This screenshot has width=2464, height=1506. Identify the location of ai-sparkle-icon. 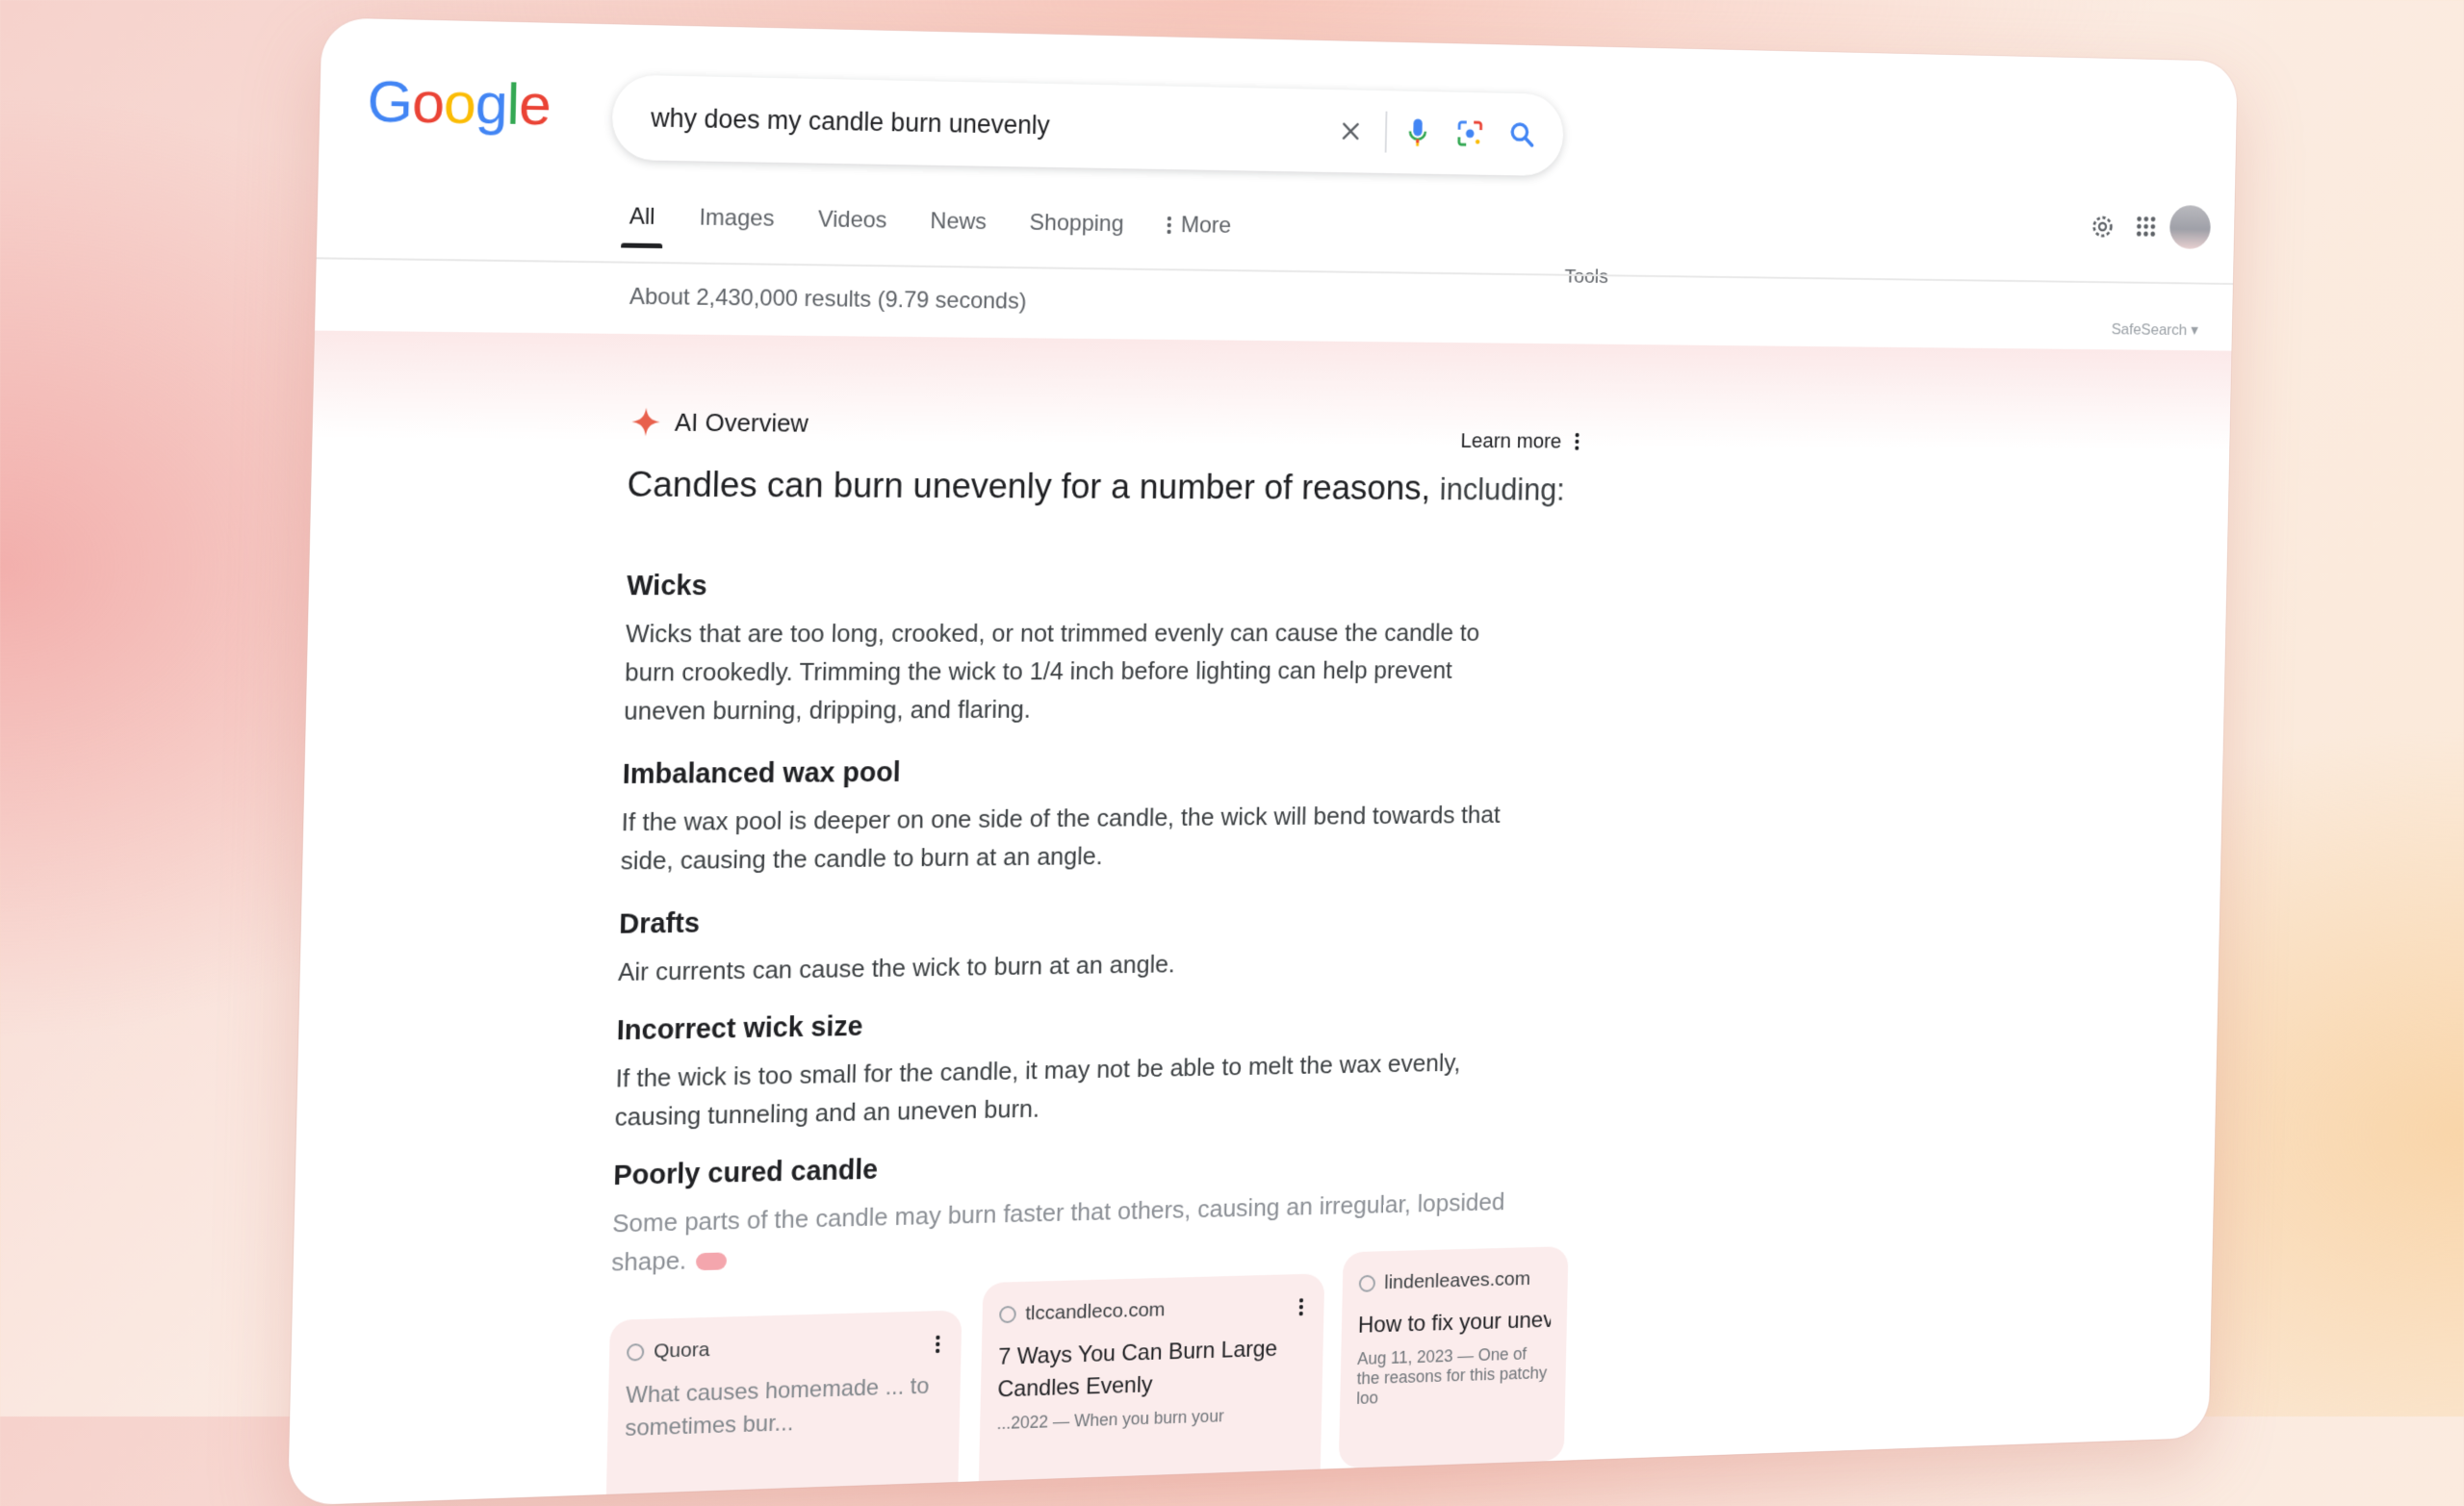
(646, 422).